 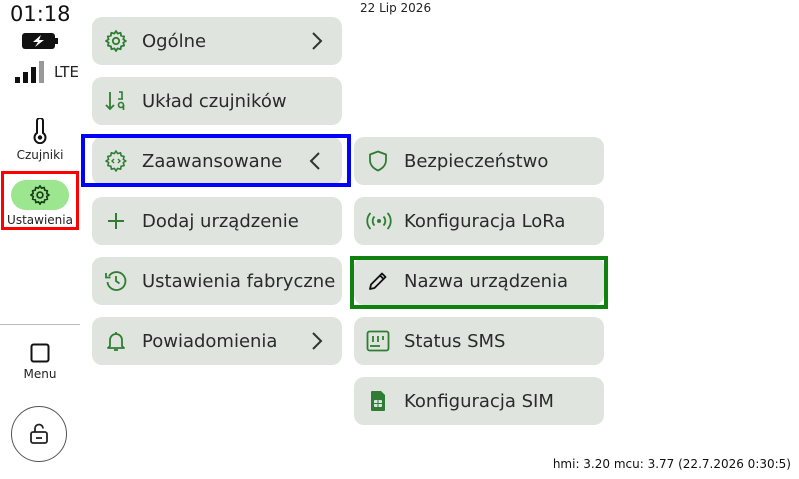 What do you see at coordinates (116, 101) in the screenshot?
I see `sort-numeric-icon` at bounding box center [116, 101].